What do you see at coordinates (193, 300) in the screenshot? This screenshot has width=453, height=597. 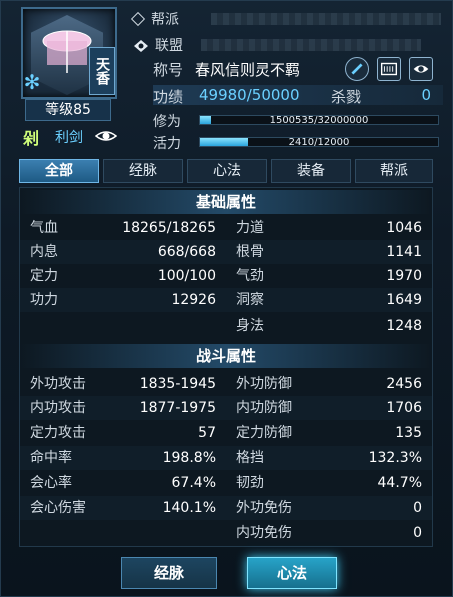 I see `stat-value: 12926` at bounding box center [193, 300].